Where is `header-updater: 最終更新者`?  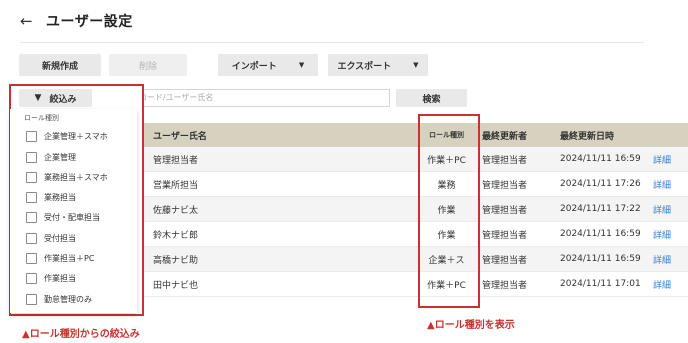 header-updater: 最終更新者 is located at coordinates (505, 136).